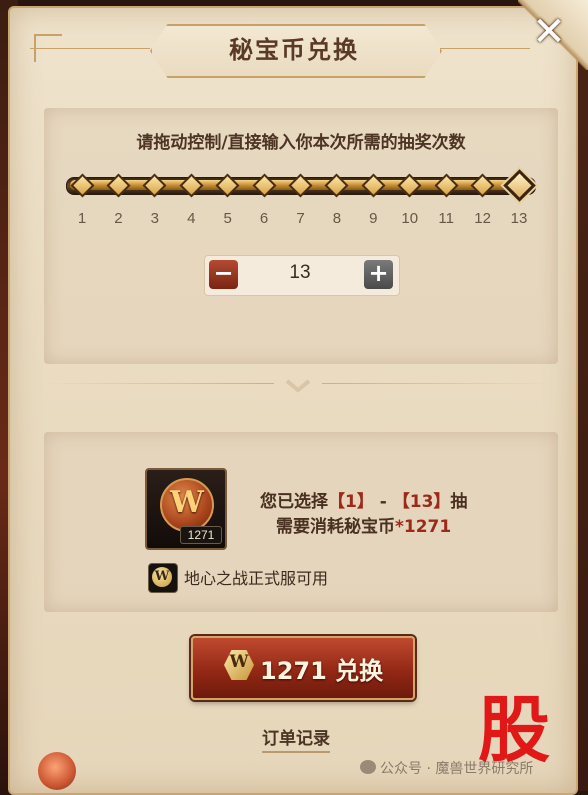 Image resolution: width=588 pixels, height=795 pixels. I want to click on quantity-input: 13, so click(300, 273).